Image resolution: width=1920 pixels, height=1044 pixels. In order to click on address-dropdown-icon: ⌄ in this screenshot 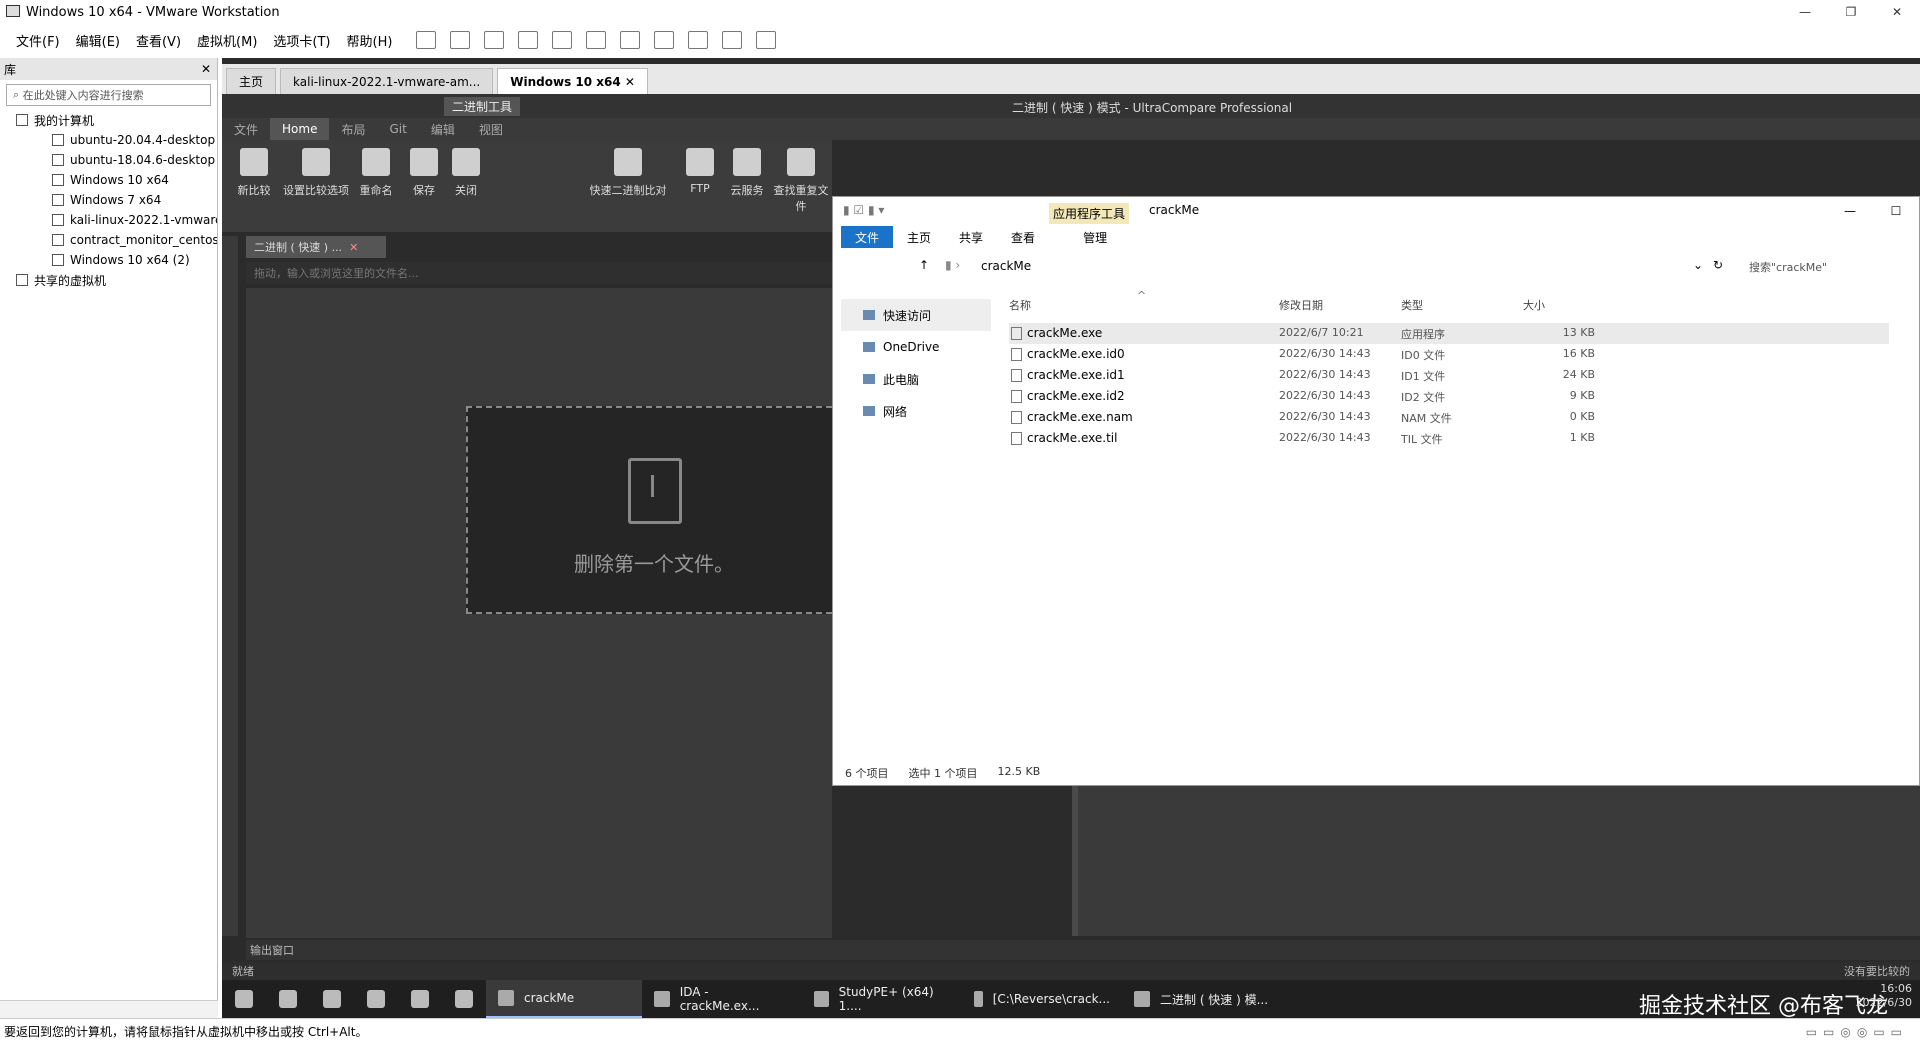, I will do `click(1698, 265)`.